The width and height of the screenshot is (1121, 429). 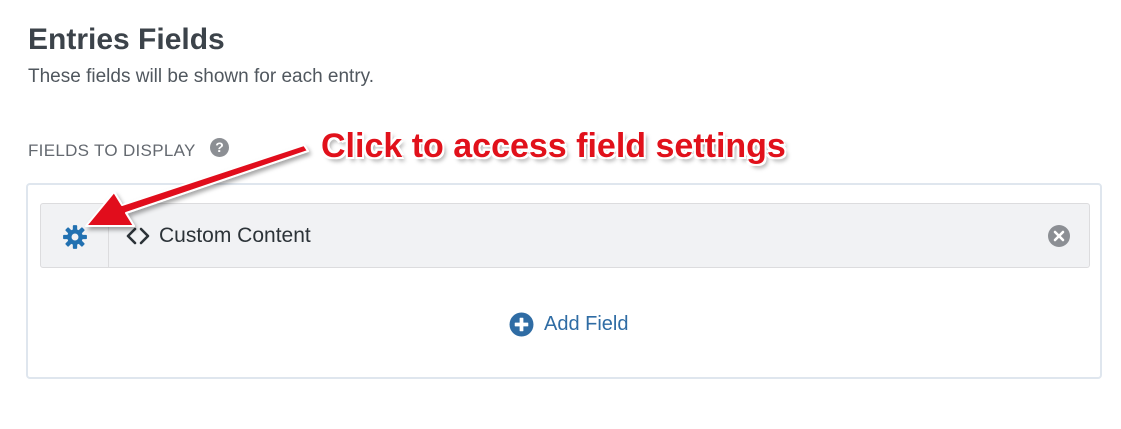 I want to click on gear-icon, so click(x=75, y=237).